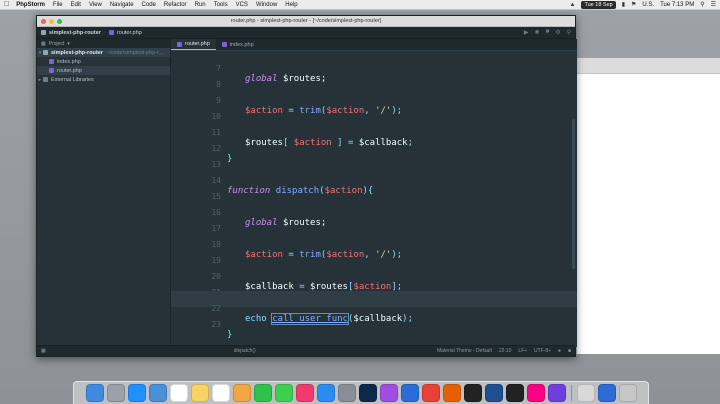 This screenshot has width=720, height=404. Describe the element at coordinates (702, 4) in the screenshot. I see `spotlight-icon: ⚲` at that location.